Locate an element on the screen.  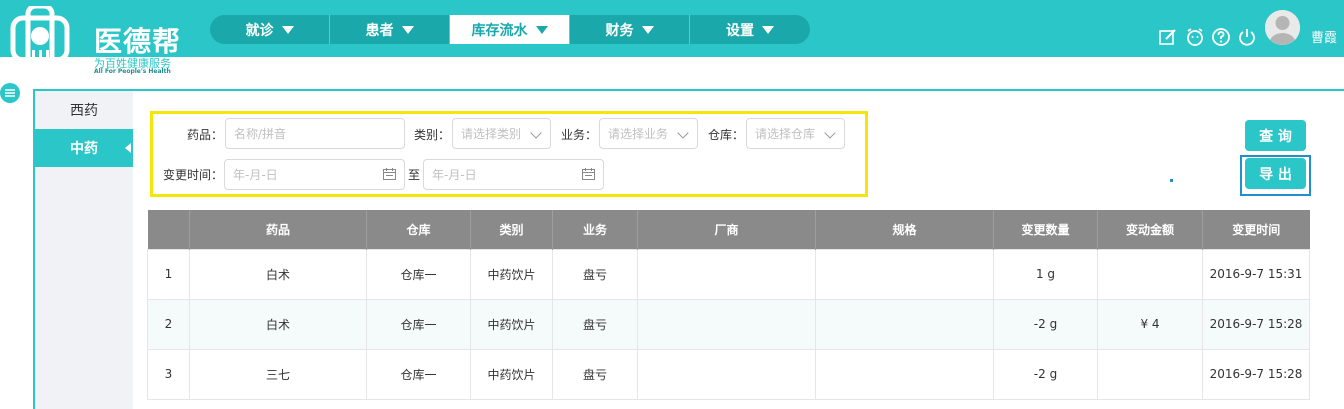
username: 曹霞 is located at coordinates (1324, 36).